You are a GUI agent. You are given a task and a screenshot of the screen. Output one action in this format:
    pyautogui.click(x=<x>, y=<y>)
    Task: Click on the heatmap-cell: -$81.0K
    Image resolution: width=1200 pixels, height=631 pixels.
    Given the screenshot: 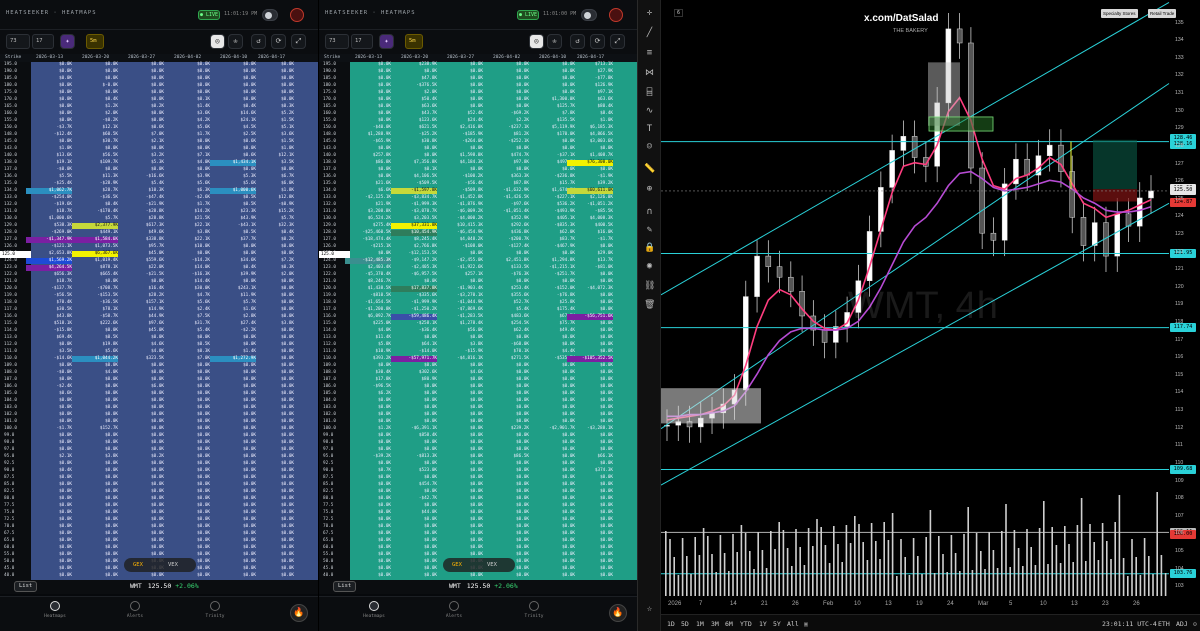 What is the action you would take?
    pyautogui.click(x=590, y=268)
    